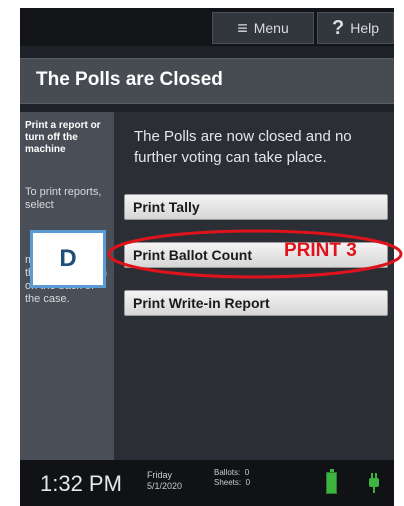 The image size is (404, 506). Describe the element at coordinates (331, 481) in the screenshot. I see `battery-icon` at that location.